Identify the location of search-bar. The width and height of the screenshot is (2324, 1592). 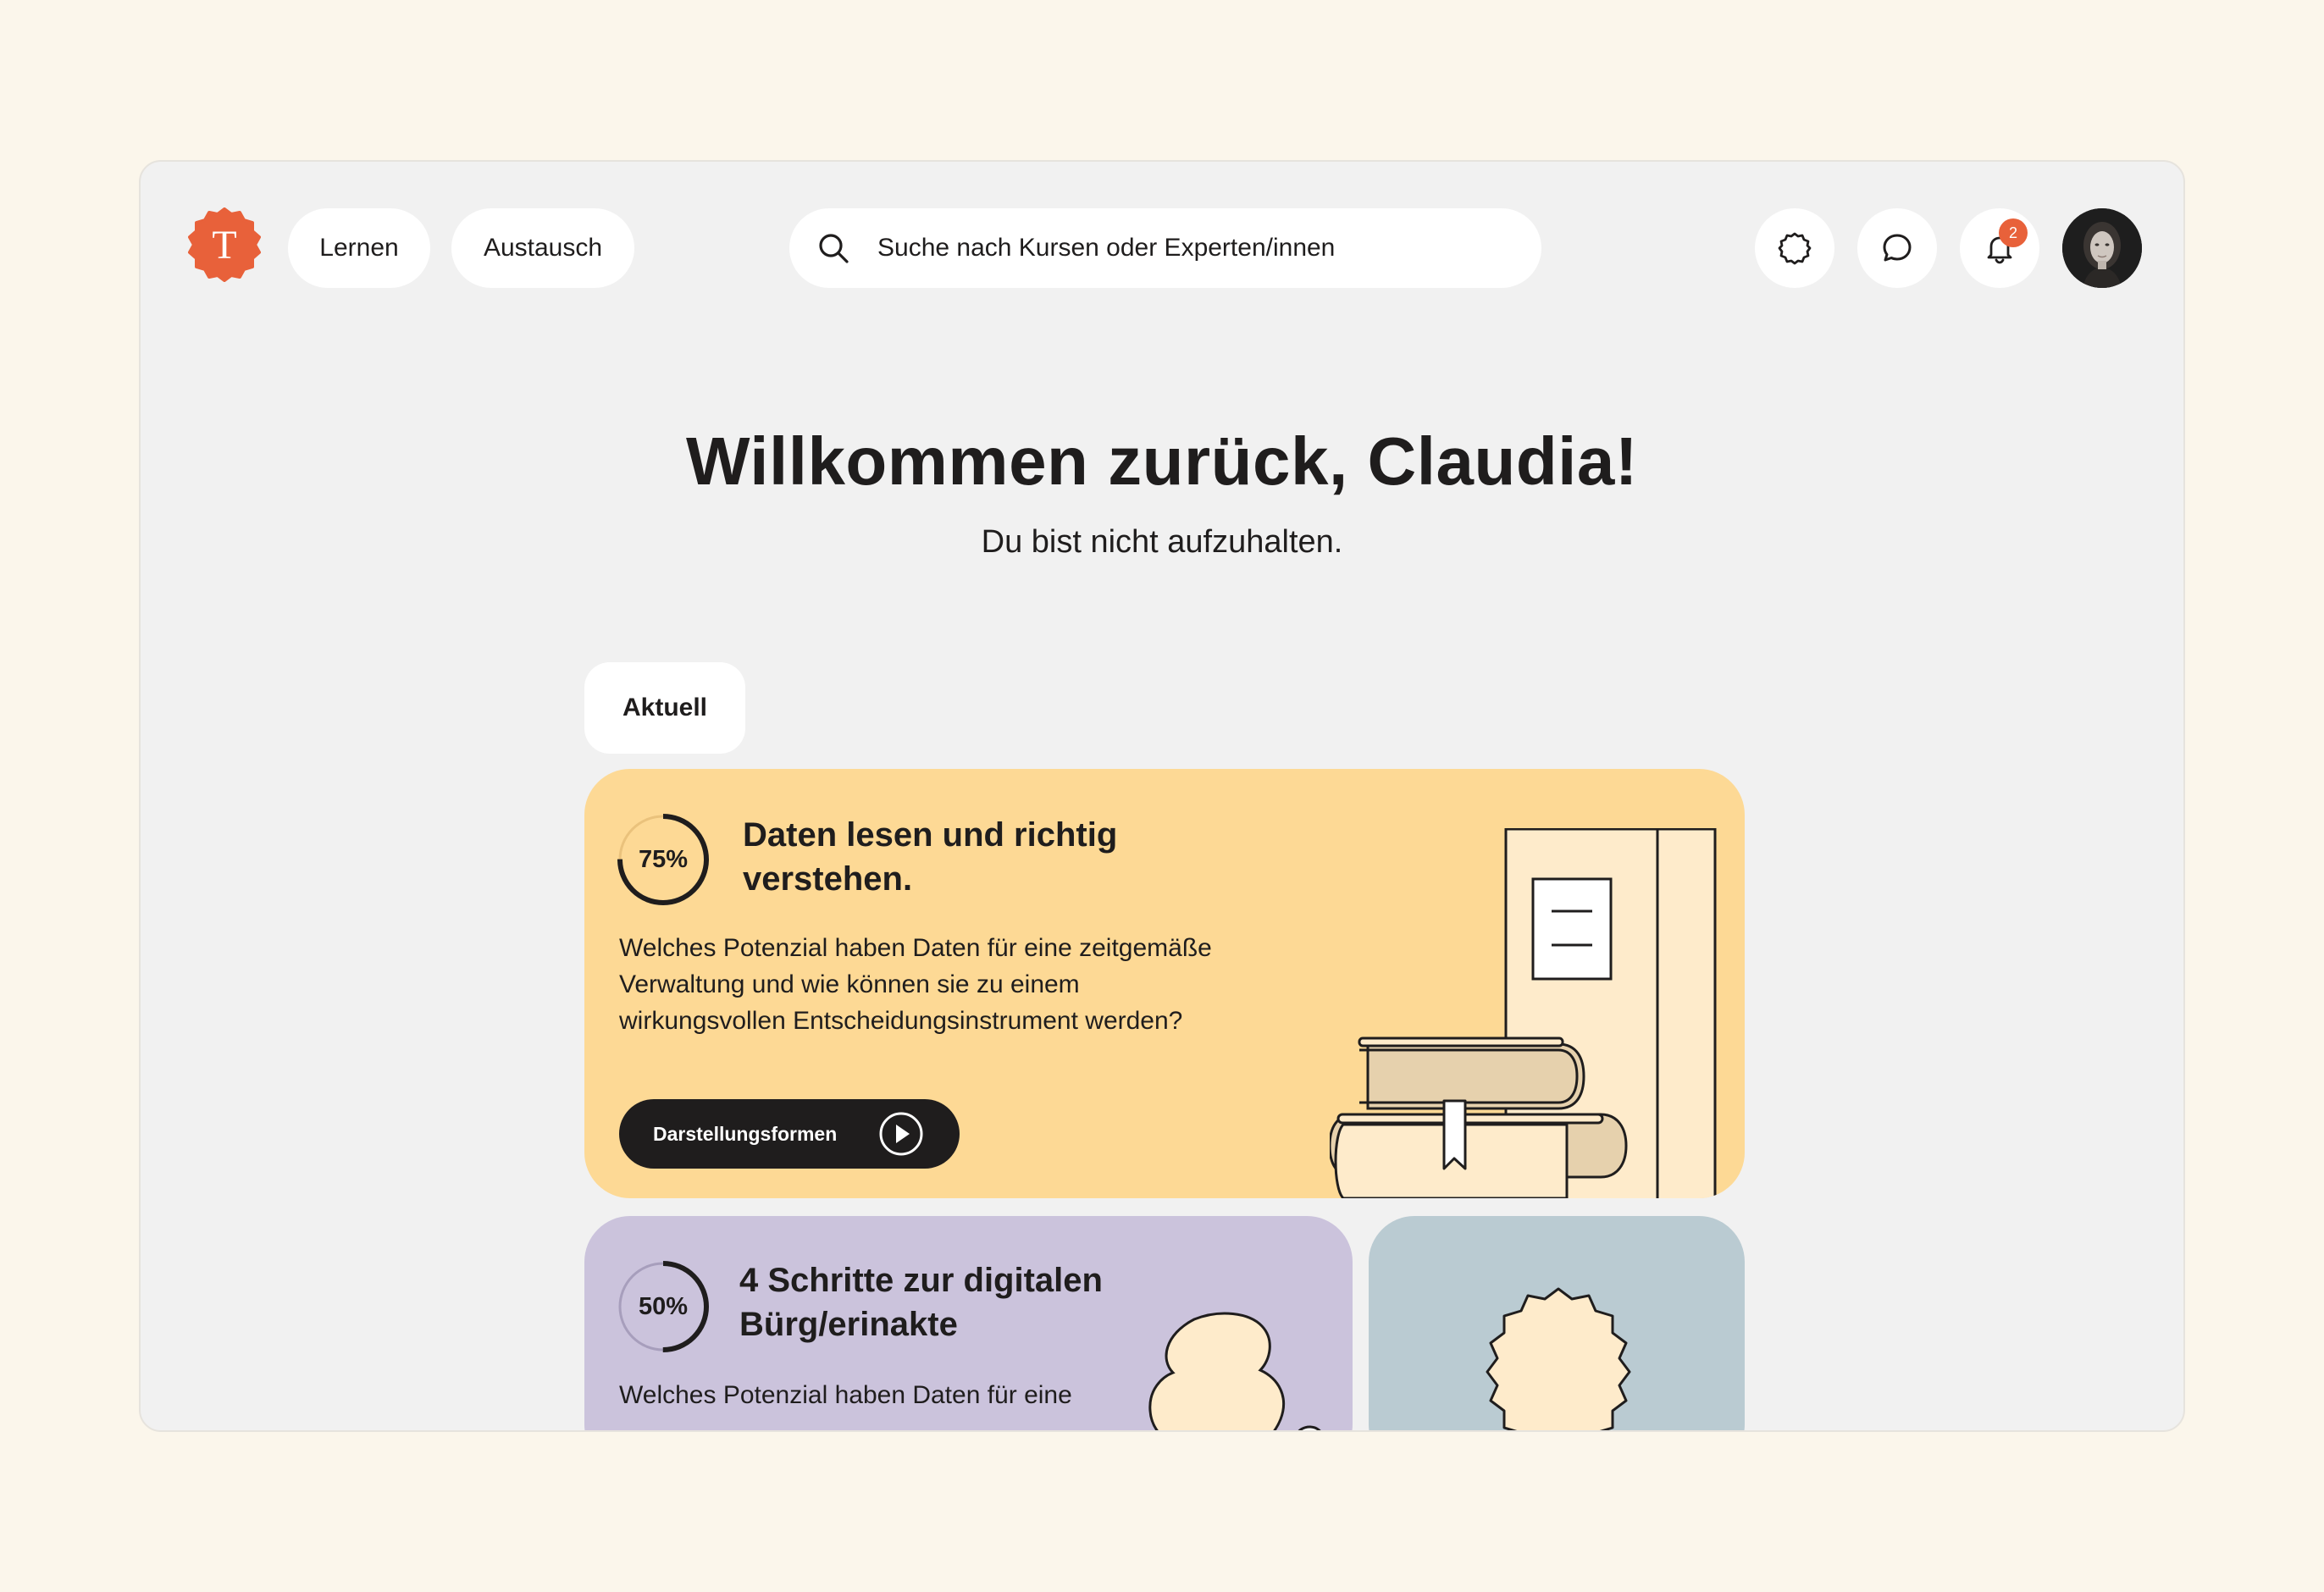
(1165, 248).